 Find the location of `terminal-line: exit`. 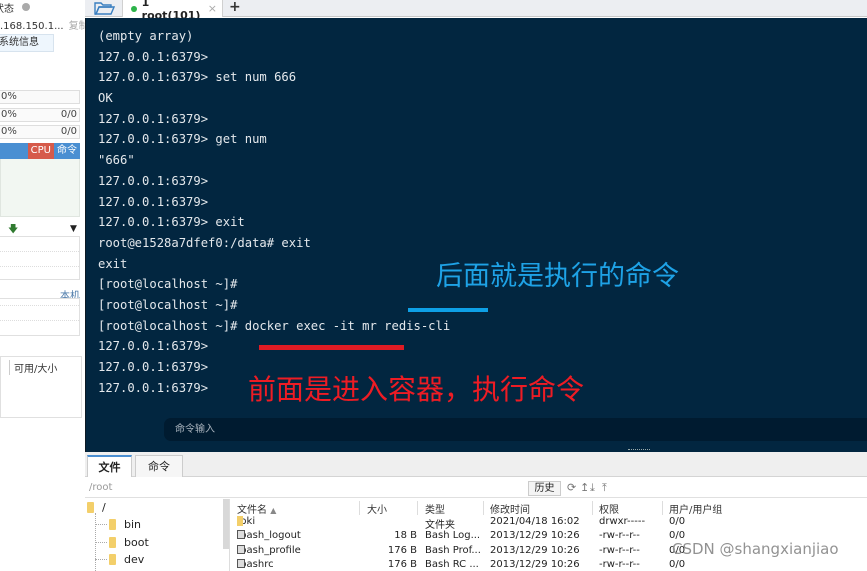

terminal-line: exit is located at coordinates (113, 263).